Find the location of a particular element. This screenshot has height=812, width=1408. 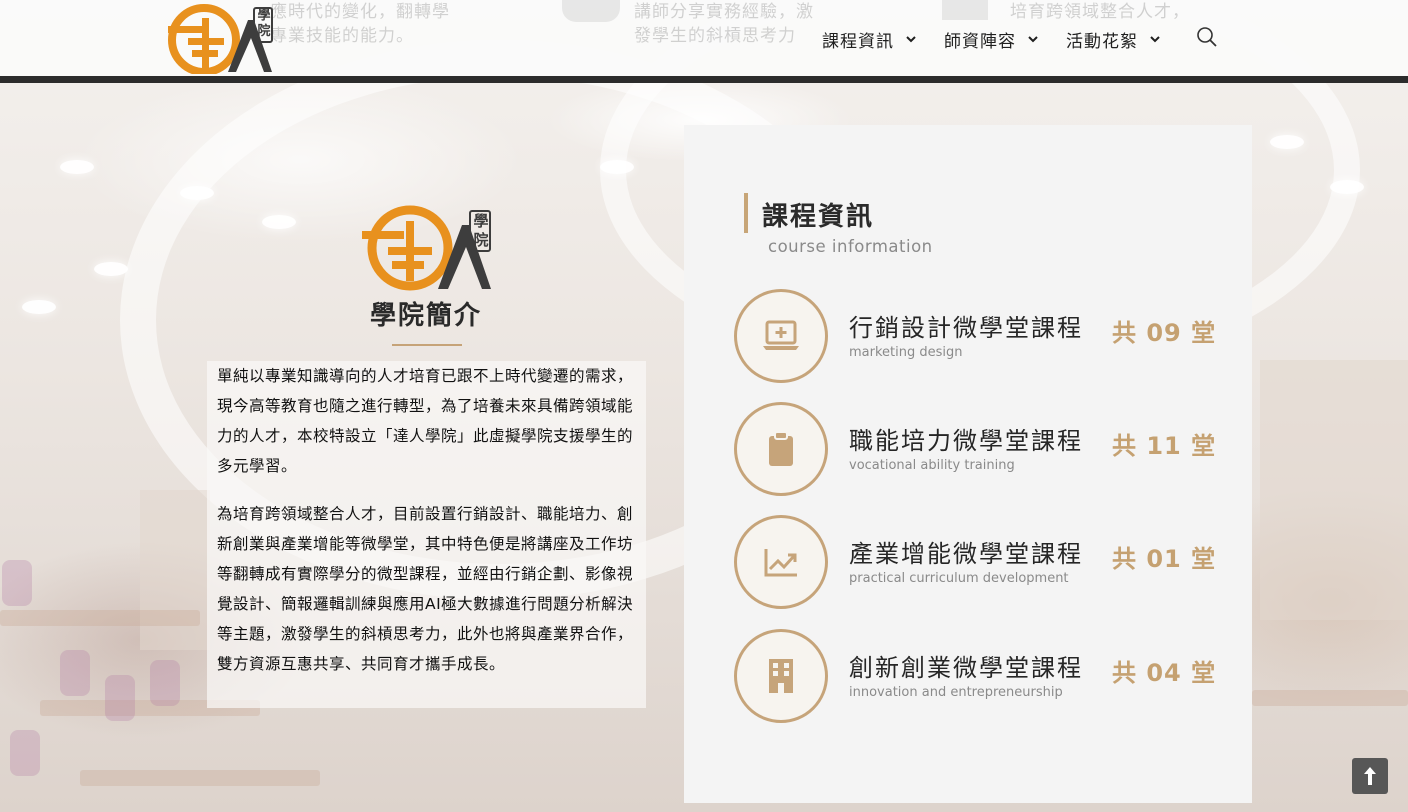

ghost-text: 培育跨領域整合人才， is located at coordinates (1100, 12).